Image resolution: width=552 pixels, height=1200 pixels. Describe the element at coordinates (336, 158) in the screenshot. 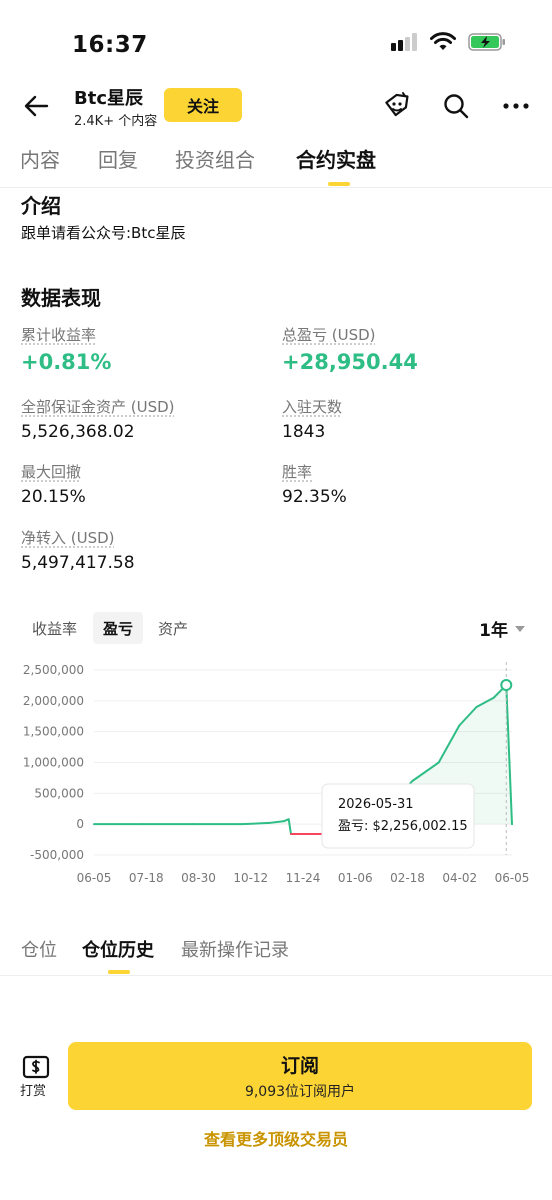

I see `tab-futures-live: 合约实盘` at that location.